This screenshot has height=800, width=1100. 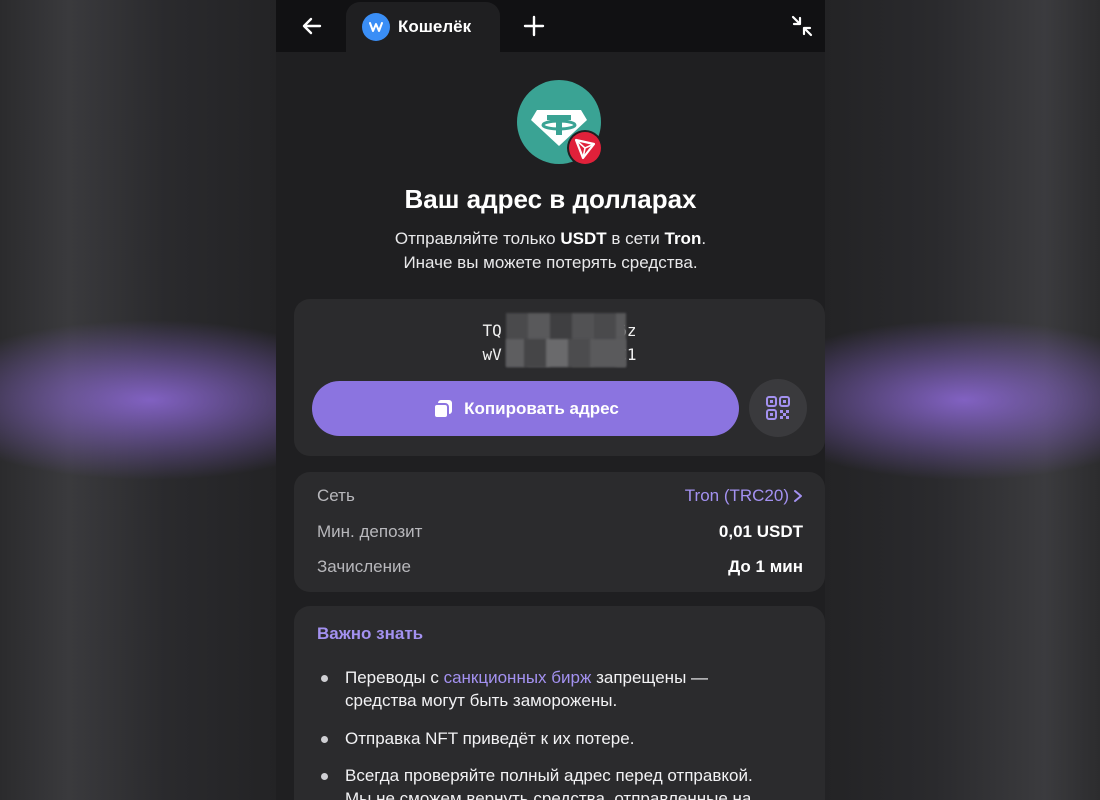 What do you see at coordinates (560, 567) in the screenshot?
I see `credit-time-row: Зачисление До 1 мин` at bounding box center [560, 567].